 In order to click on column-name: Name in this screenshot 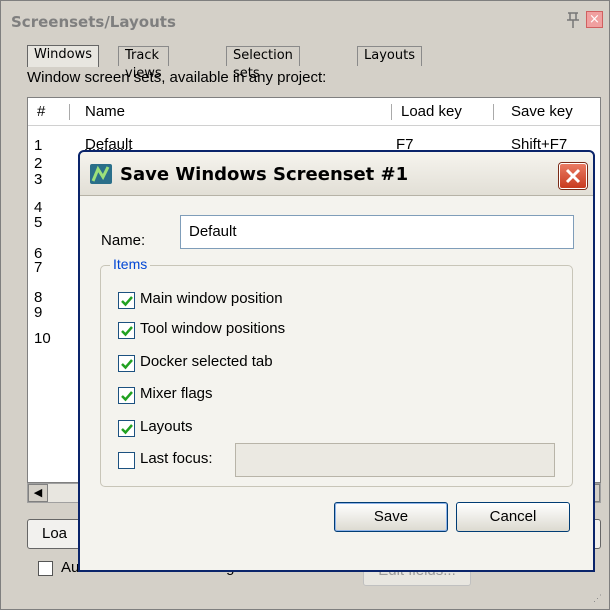, I will do `click(105, 111)`.